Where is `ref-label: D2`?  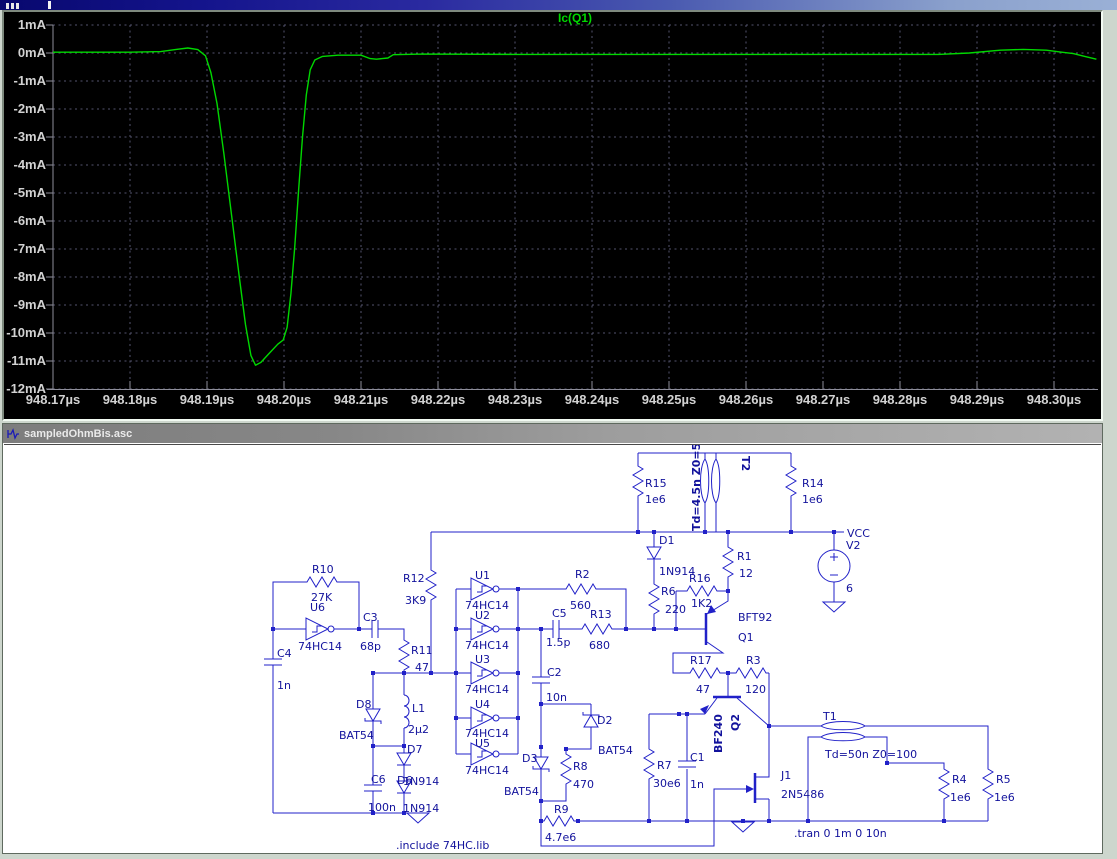 ref-label: D2 is located at coordinates (604, 720).